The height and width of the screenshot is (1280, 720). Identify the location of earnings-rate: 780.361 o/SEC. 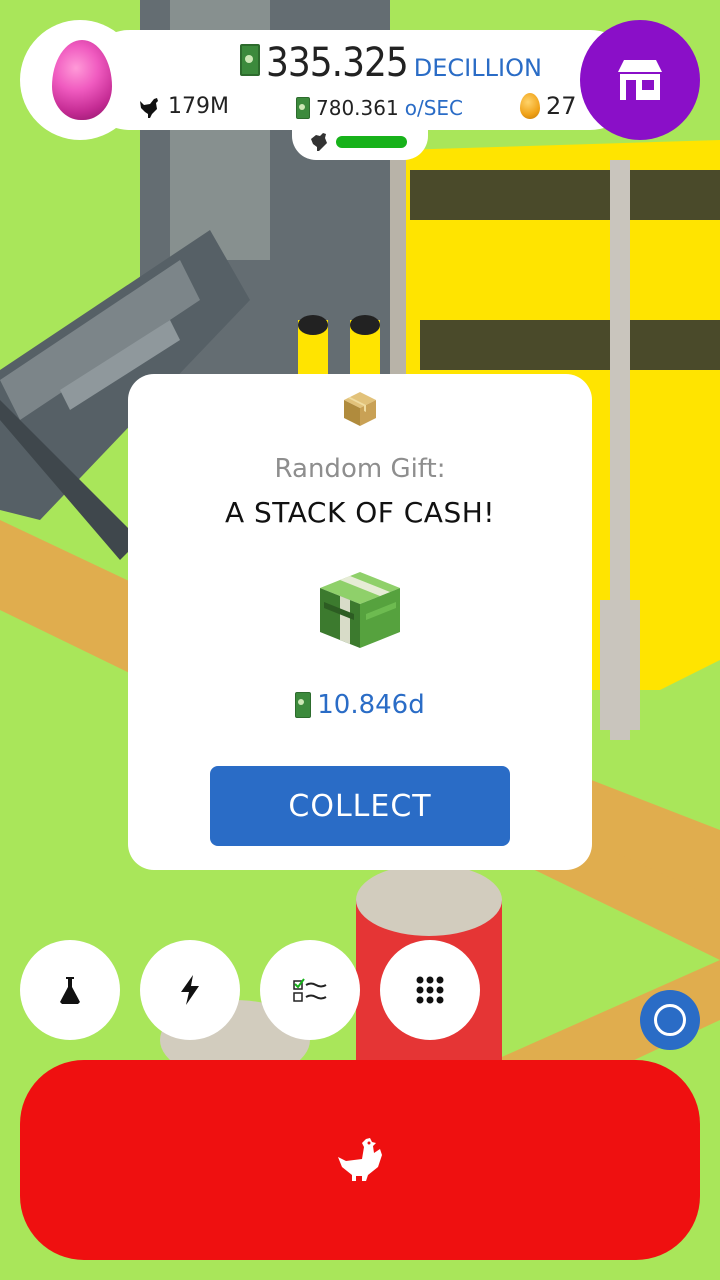
(379, 108).